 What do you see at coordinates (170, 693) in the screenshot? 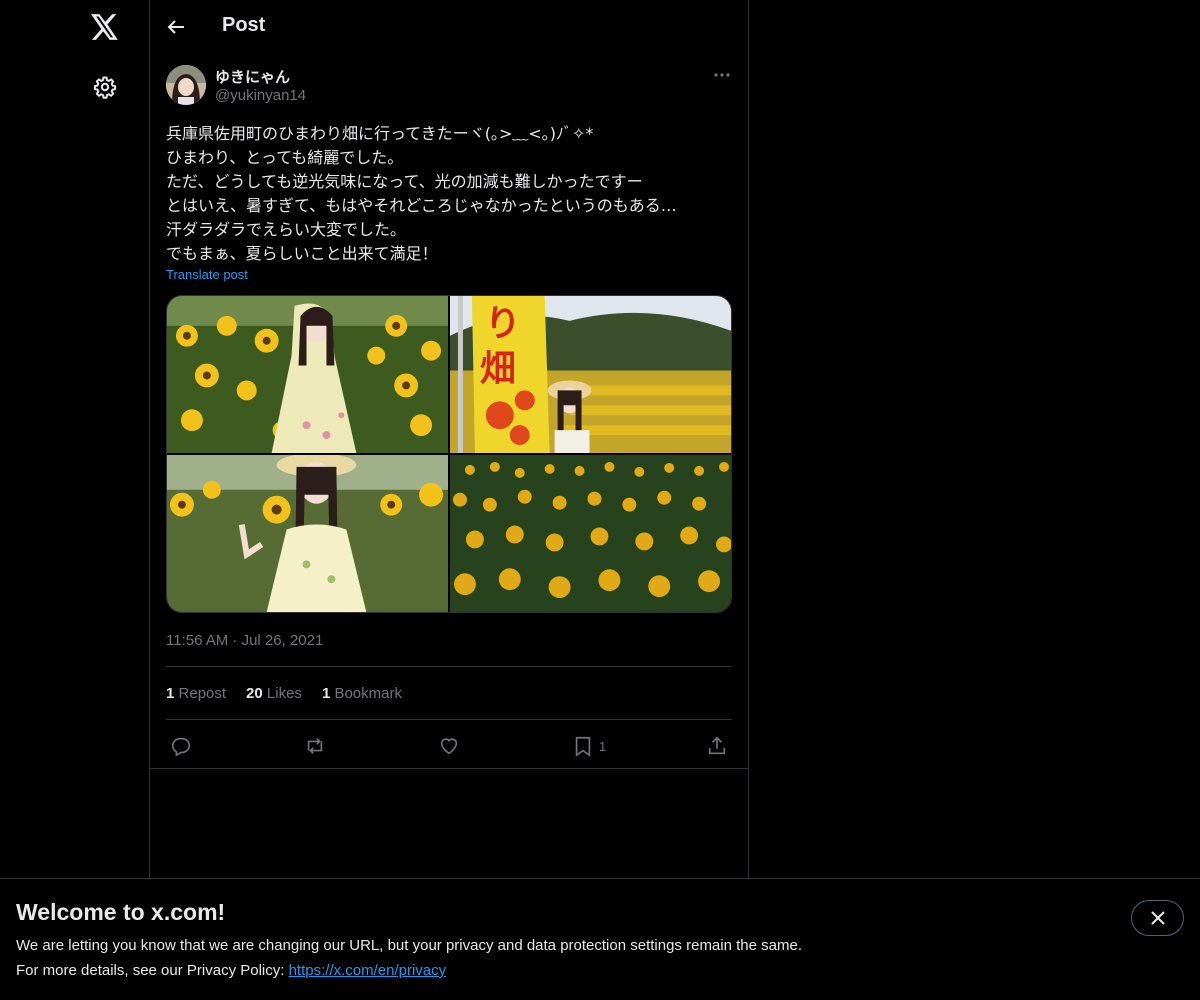
I see `repost-count: 1` at bounding box center [170, 693].